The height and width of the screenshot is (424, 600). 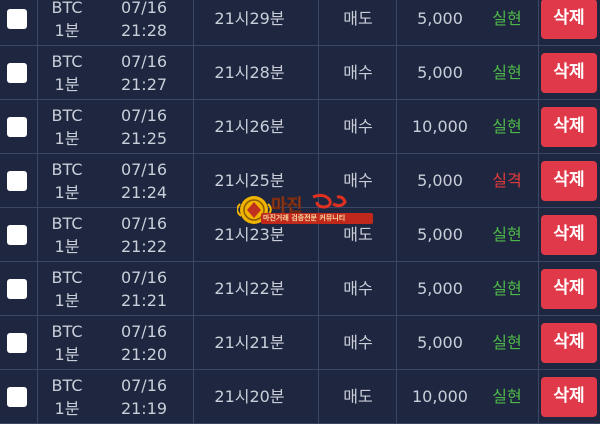 I want to click on trade-time: 21:27, so click(x=144, y=84).